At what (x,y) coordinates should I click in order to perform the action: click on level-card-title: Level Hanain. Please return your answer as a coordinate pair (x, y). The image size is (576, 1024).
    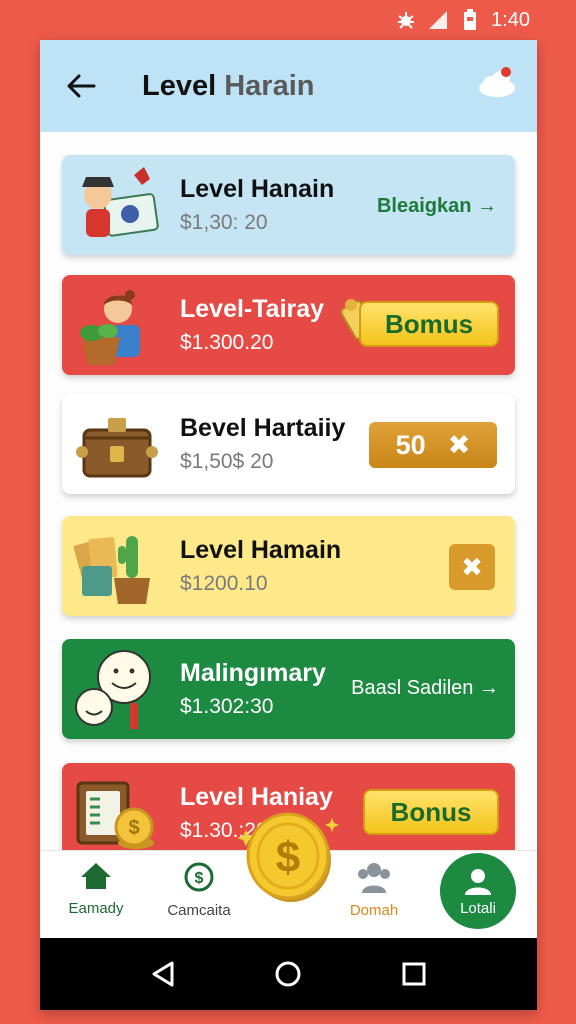
    Looking at the image, I should click on (257, 189).